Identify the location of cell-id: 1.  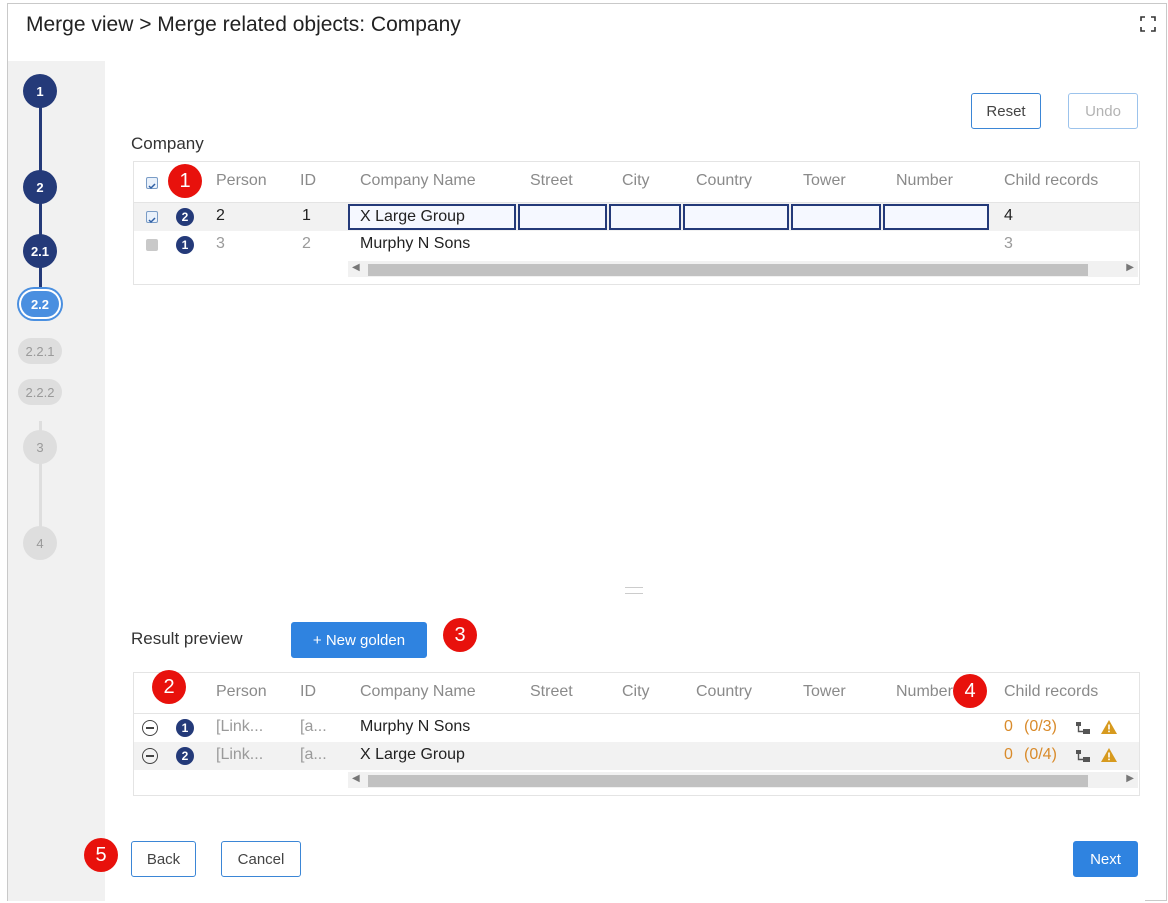
(306, 215).